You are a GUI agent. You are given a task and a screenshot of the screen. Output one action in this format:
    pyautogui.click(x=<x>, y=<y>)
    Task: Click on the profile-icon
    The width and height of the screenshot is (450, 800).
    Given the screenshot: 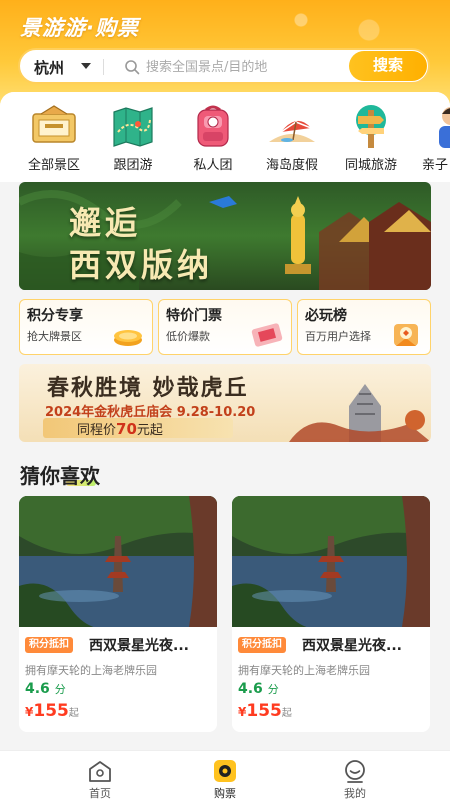 What is the action you would take?
    pyautogui.click(x=355, y=771)
    